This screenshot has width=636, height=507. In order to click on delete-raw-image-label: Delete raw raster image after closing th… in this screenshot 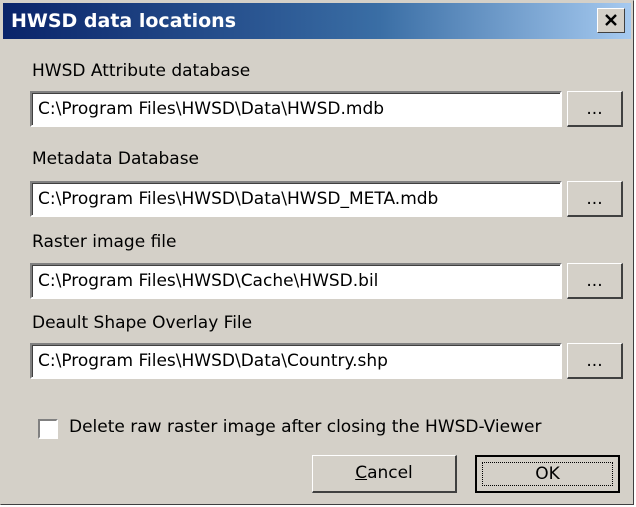, I will do `click(305, 427)`.